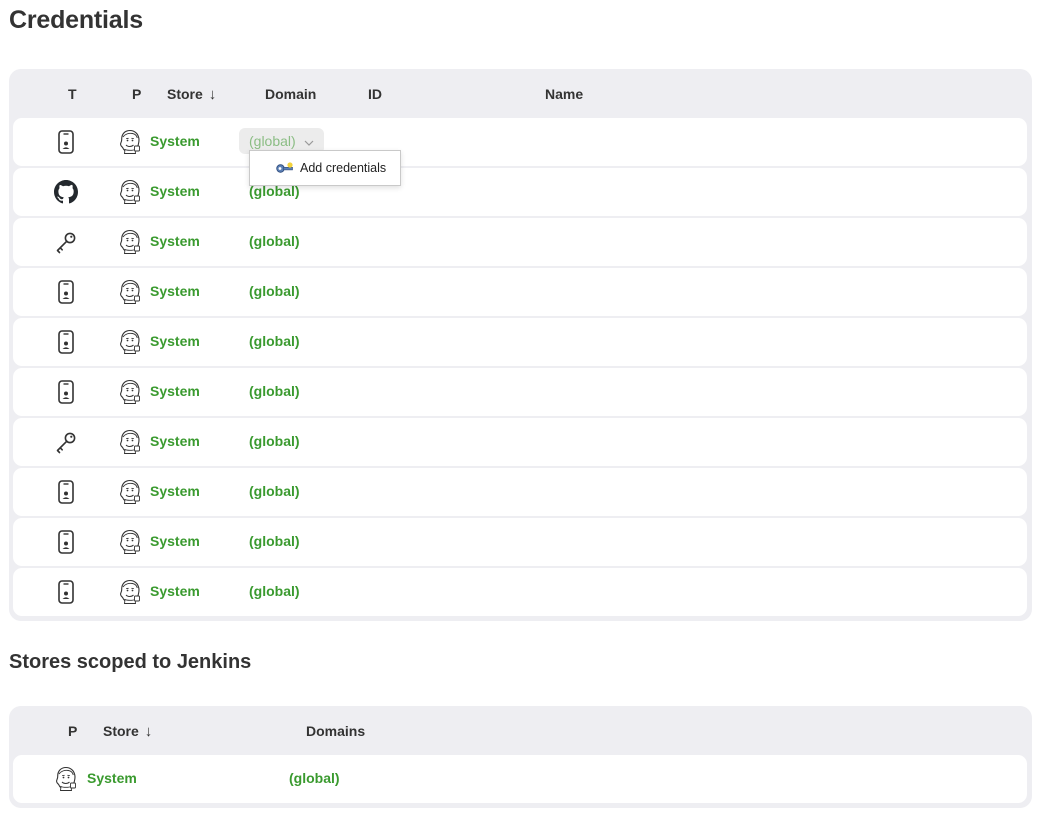 The image size is (1050, 816). What do you see at coordinates (290, 94) in the screenshot?
I see `header-domain: Domain` at bounding box center [290, 94].